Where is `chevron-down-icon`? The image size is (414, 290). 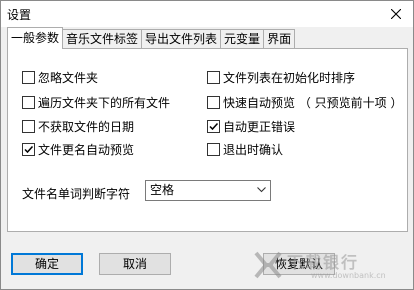 chevron-down-icon is located at coordinates (261, 190).